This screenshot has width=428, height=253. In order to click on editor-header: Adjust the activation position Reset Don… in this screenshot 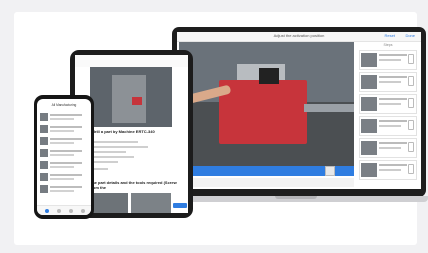, I will do `click(299, 37)`.